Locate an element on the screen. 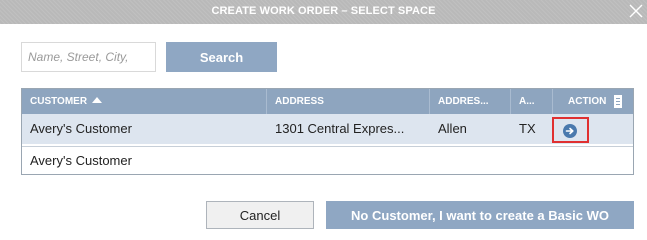  column-header-label: ADDRESS is located at coordinates (299, 101).